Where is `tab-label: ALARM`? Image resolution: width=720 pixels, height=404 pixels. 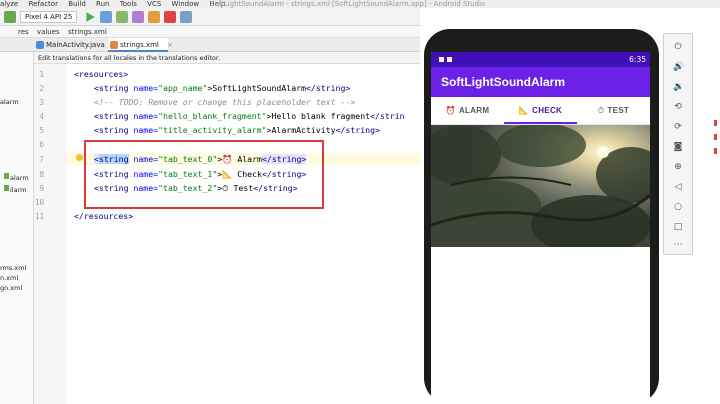 tab-label: ALARM is located at coordinates (474, 110).